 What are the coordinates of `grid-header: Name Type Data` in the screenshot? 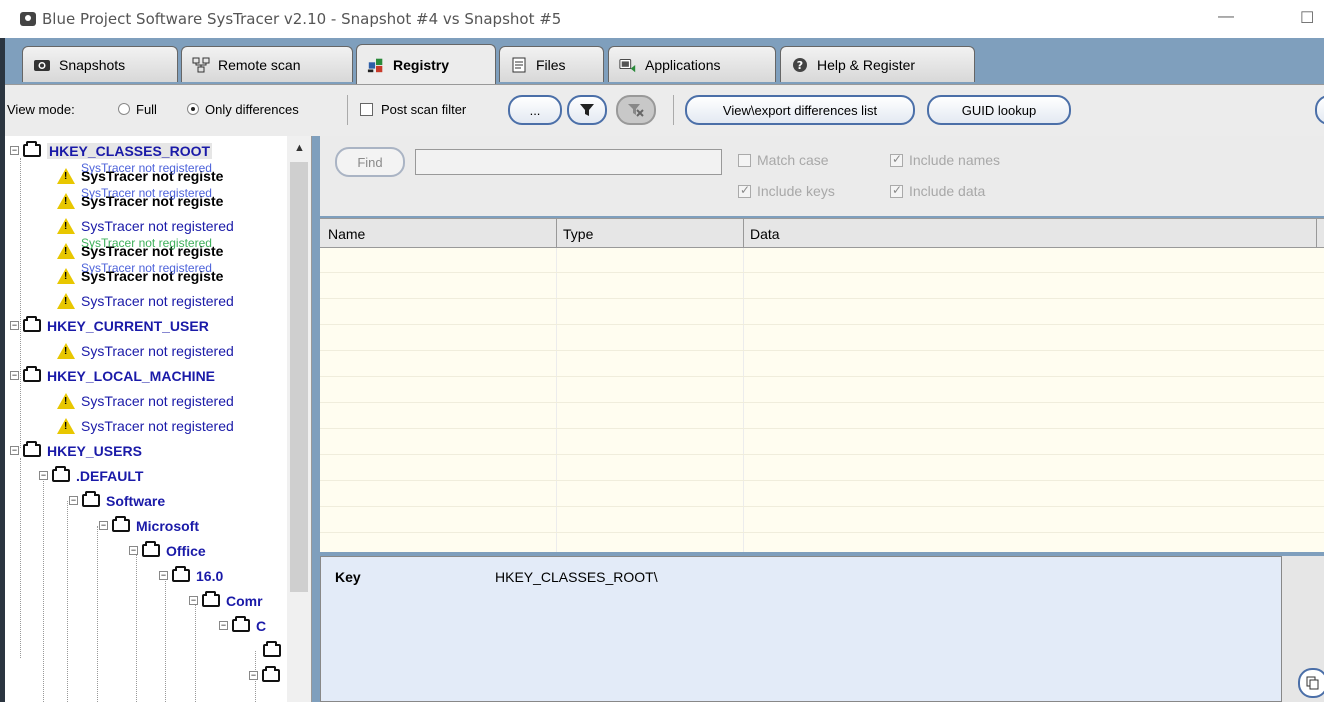 It's located at (822, 233).